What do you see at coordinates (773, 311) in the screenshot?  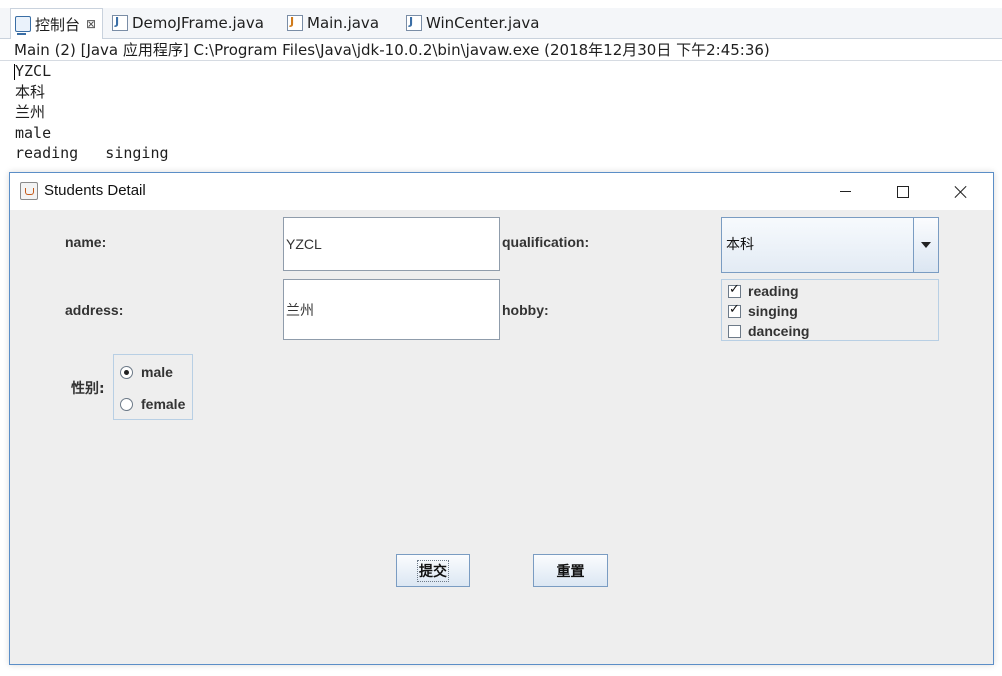 I see `hobby-singing-label: singing` at bounding box center [773, 311].